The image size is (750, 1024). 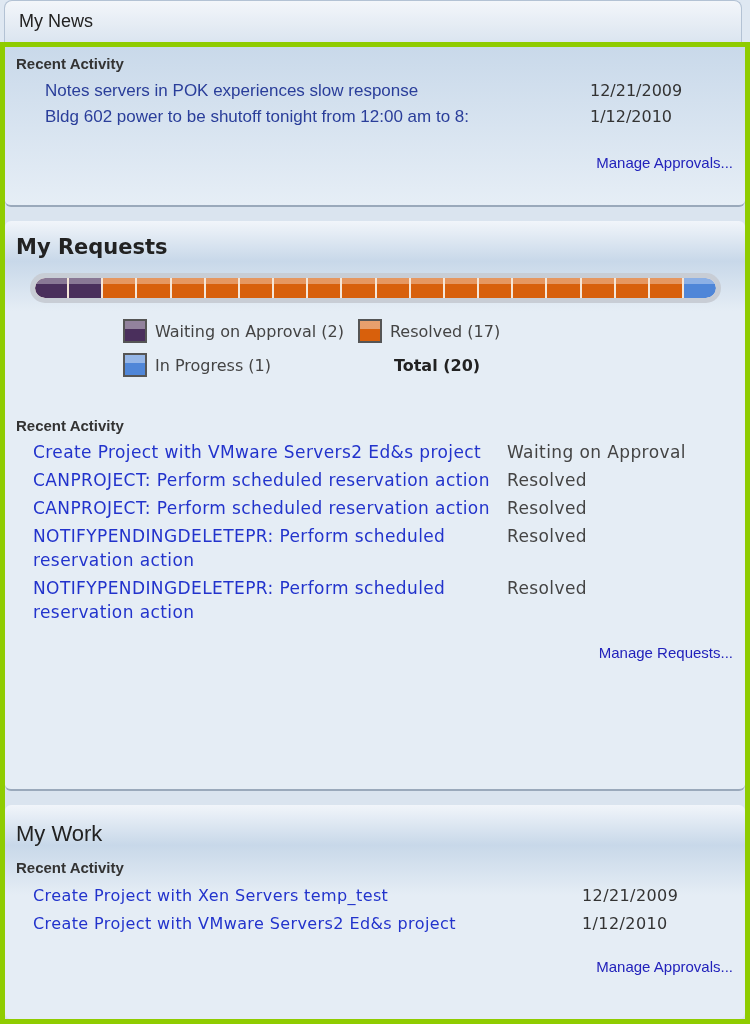 What do you see at coordinates (636, 91) in the screenshot?
I see `news-date: 12/21/2009` at bounding box center [636, 91].